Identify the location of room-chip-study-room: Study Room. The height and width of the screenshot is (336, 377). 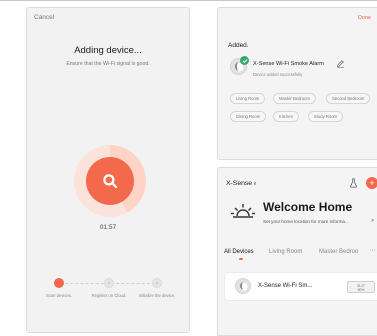
(326, 116).